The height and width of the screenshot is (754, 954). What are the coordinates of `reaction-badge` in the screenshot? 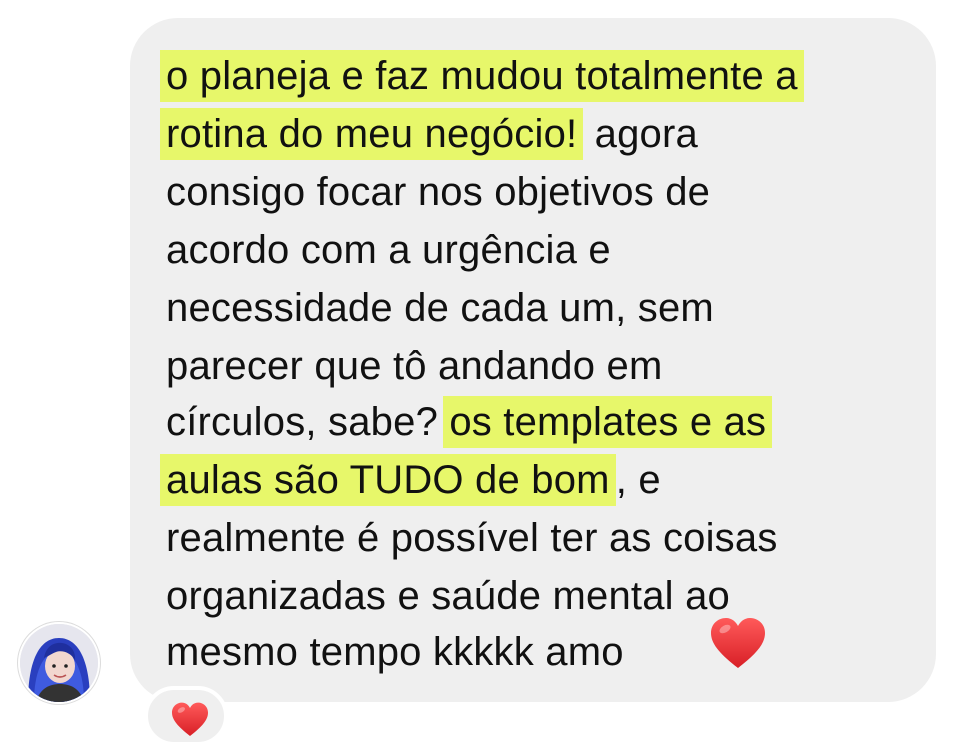 It's located at (186, 716).